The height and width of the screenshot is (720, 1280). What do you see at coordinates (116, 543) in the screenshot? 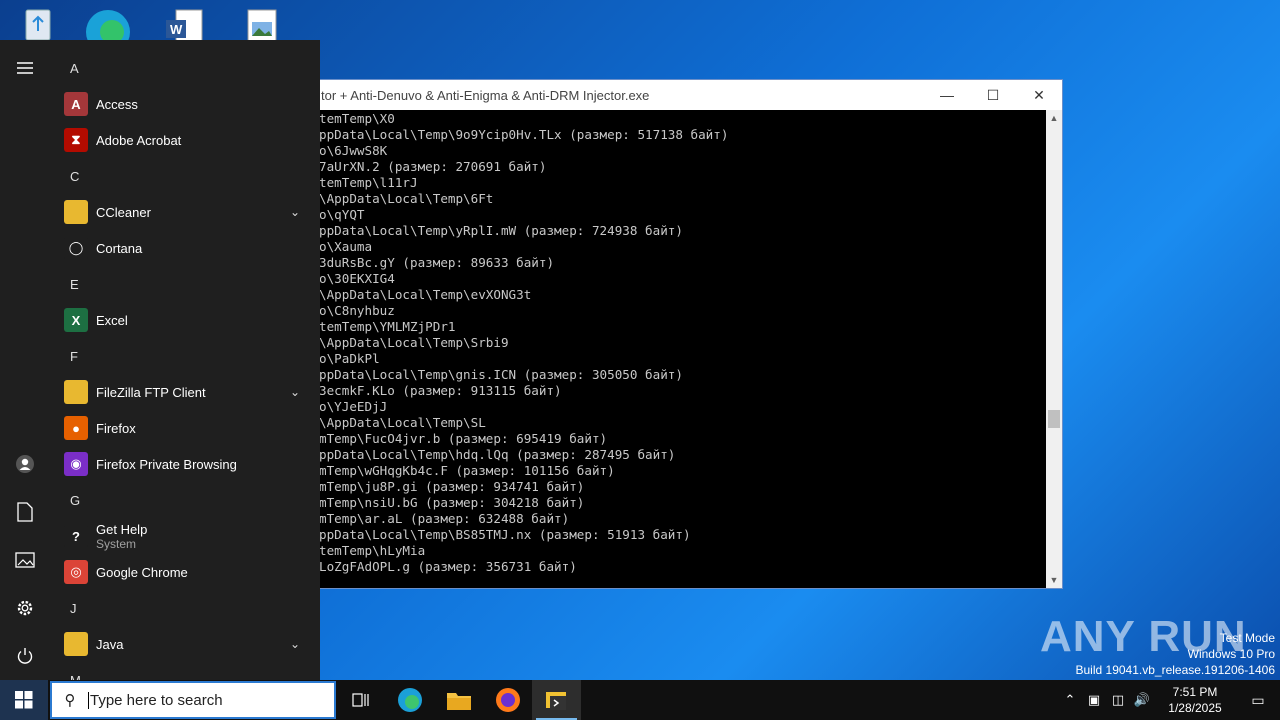
I see `app-subtitle: System` at bounding box center [116, 543].